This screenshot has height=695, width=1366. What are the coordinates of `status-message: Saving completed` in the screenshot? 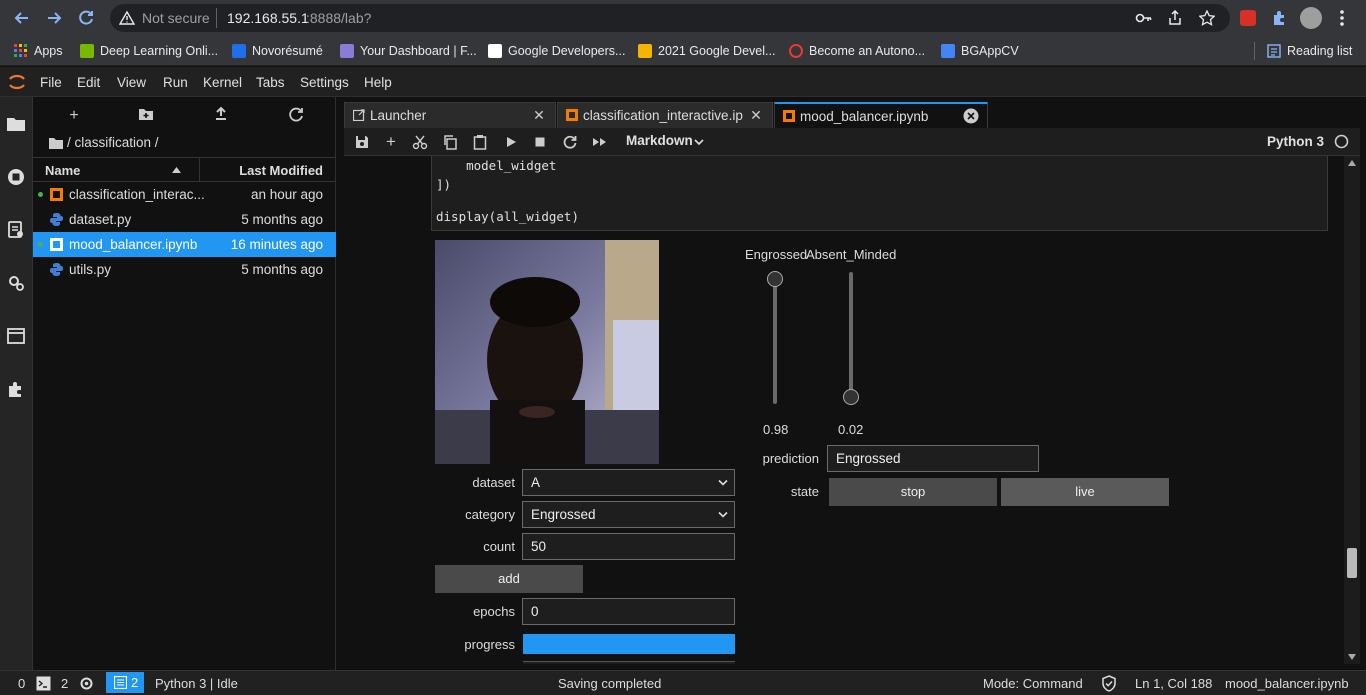 It's located at (610, 683).